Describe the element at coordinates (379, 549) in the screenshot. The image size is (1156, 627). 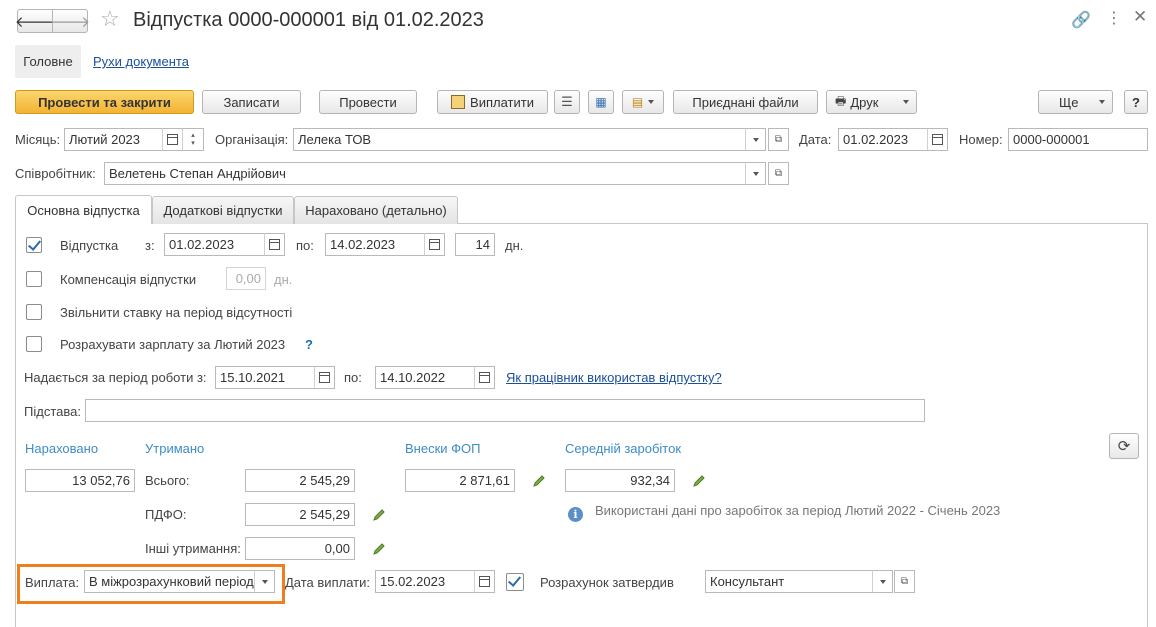
I see `edit-other-pencil-icon` at that location.